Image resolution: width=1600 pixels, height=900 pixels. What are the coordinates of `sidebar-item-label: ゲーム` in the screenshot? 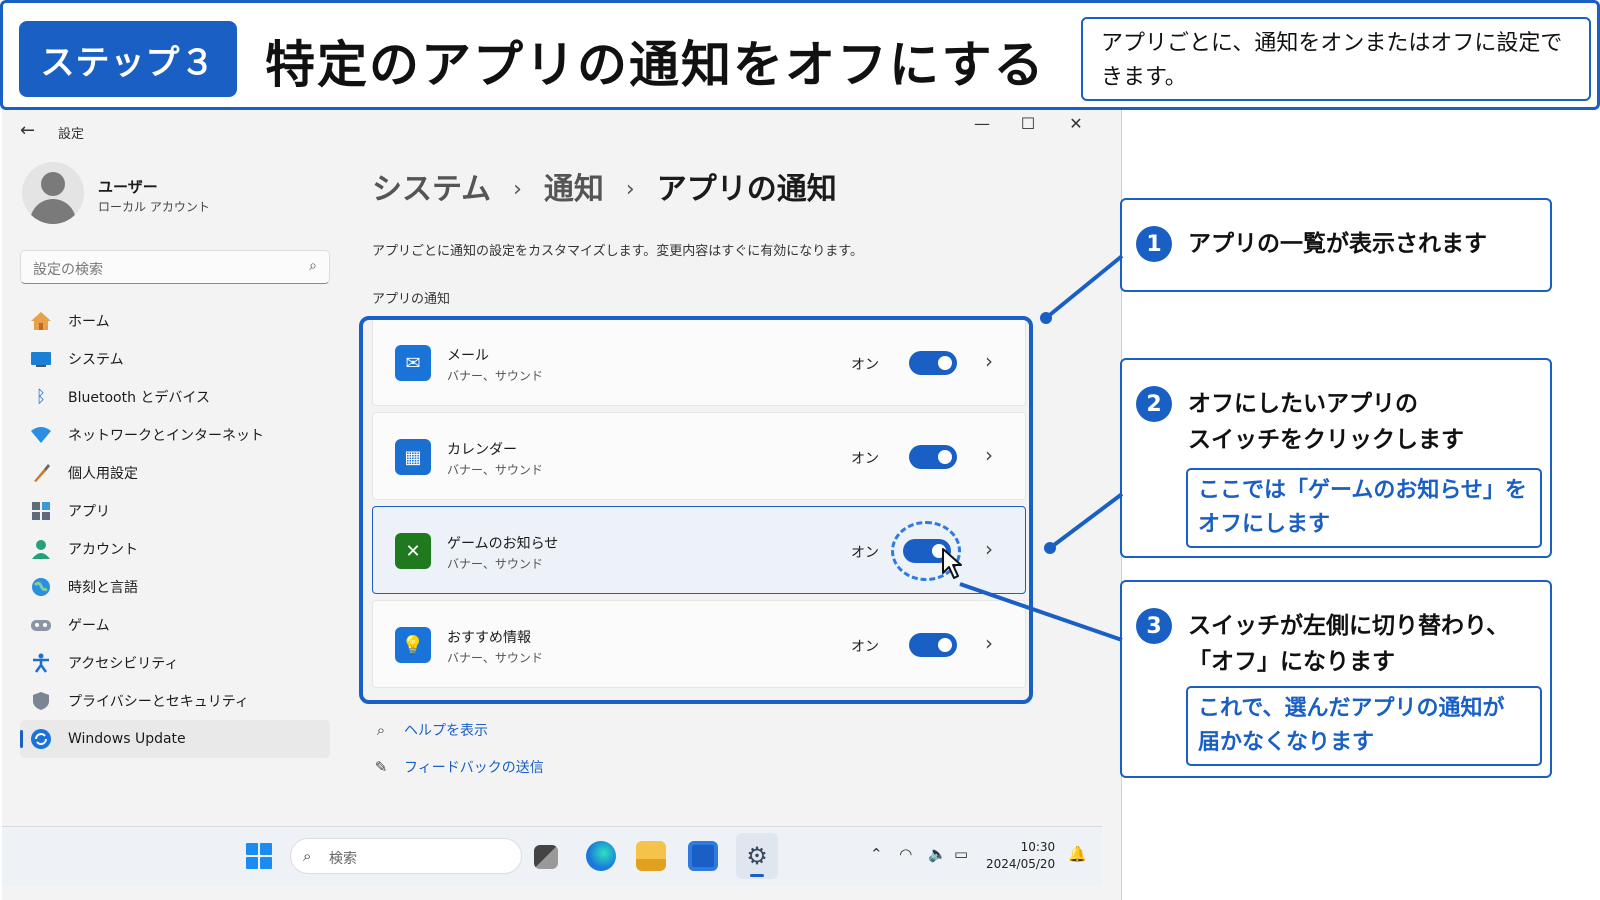 It's located at (89, 626).